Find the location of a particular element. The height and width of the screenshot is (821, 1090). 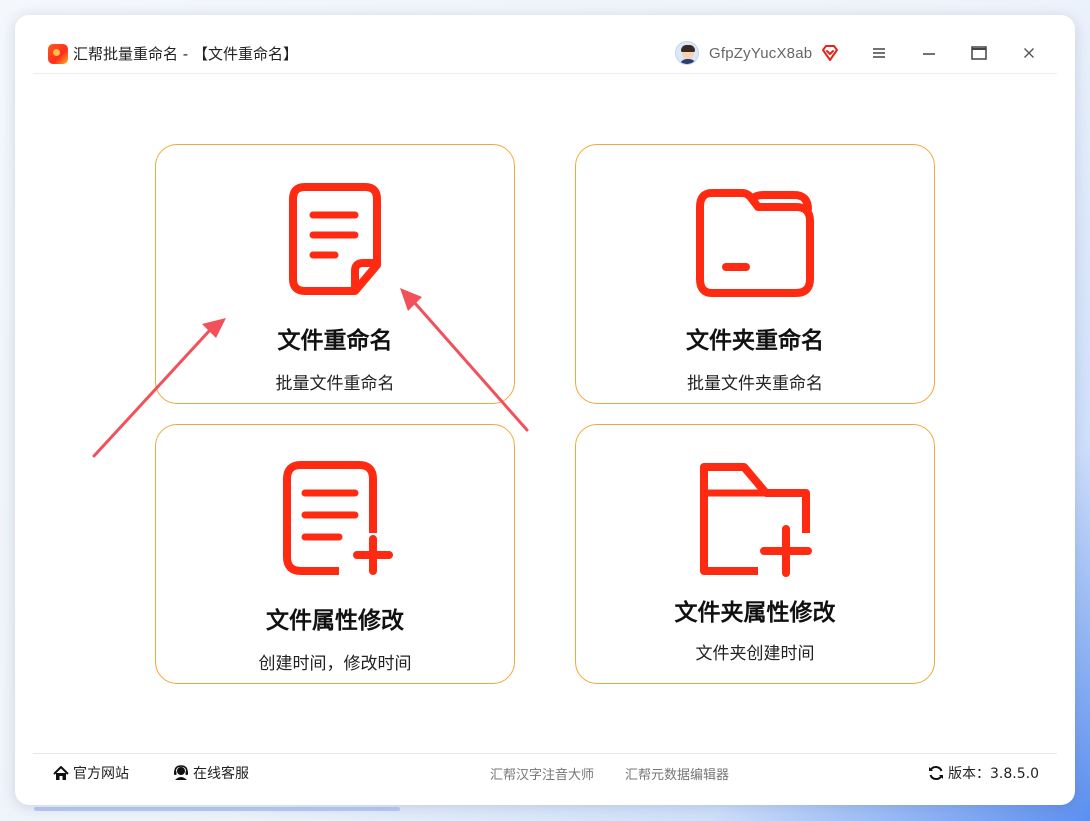

folder-add-icon is located at coordinates (756, 520).